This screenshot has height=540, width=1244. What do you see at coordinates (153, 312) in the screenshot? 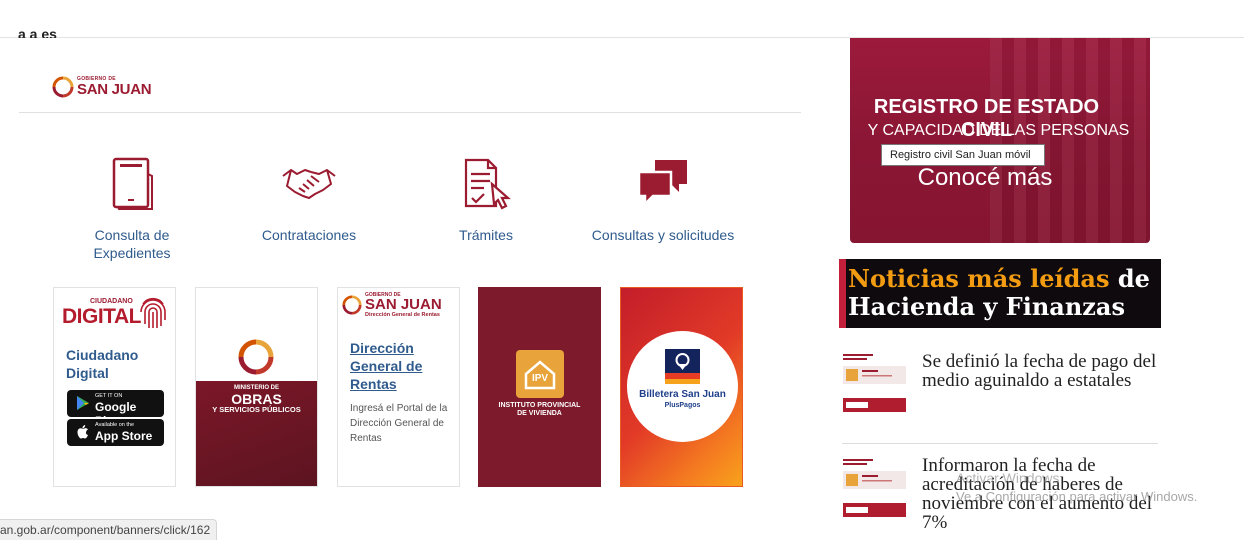
I see `fingerprint-icon` at bounding box center [153, 312].